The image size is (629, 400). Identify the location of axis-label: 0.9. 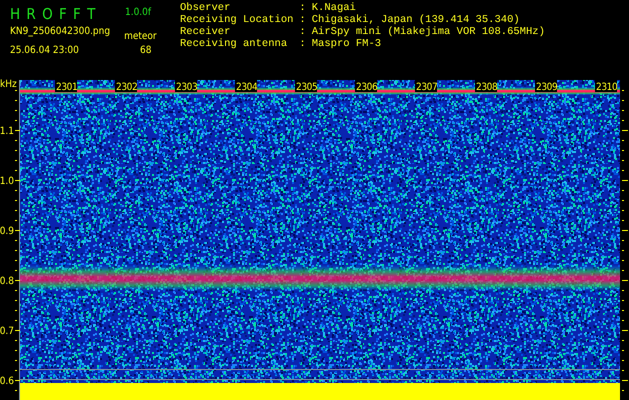
(7, 231).